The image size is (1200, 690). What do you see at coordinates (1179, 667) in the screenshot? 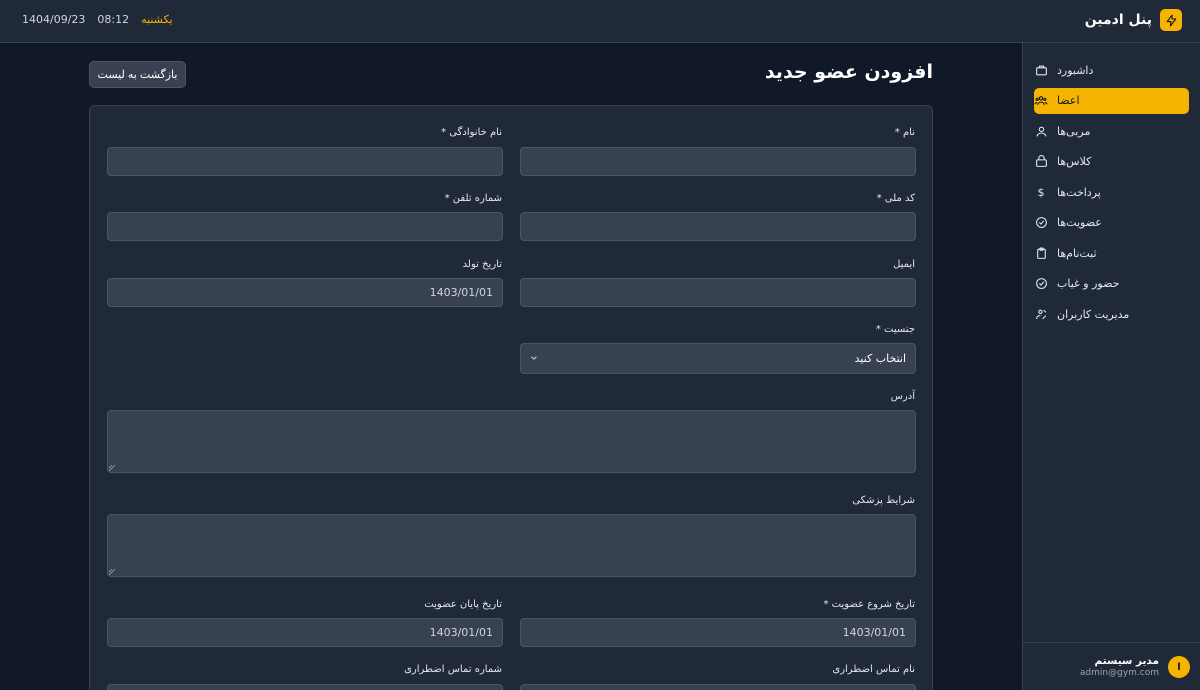
I see `avatar: ا` at bounding box center [1179, 667].